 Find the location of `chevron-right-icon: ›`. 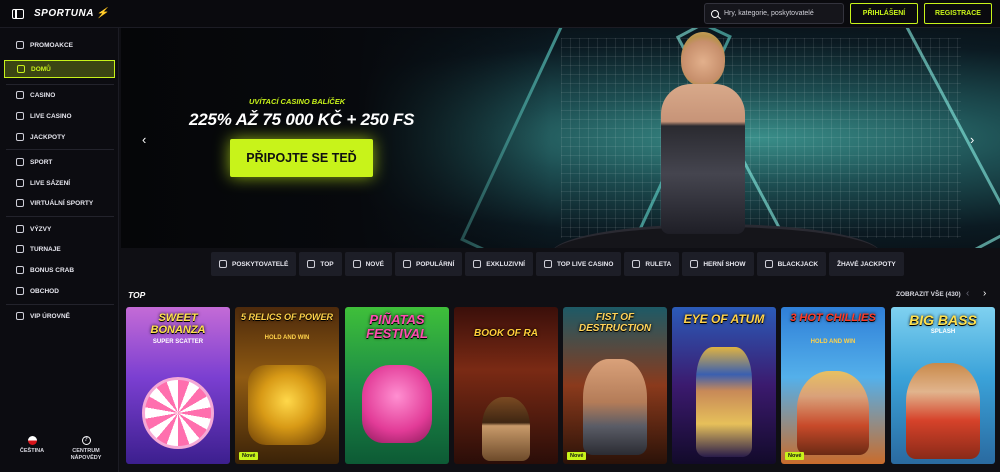

chevron-right-icon: › is located at coordinates (984, 293).